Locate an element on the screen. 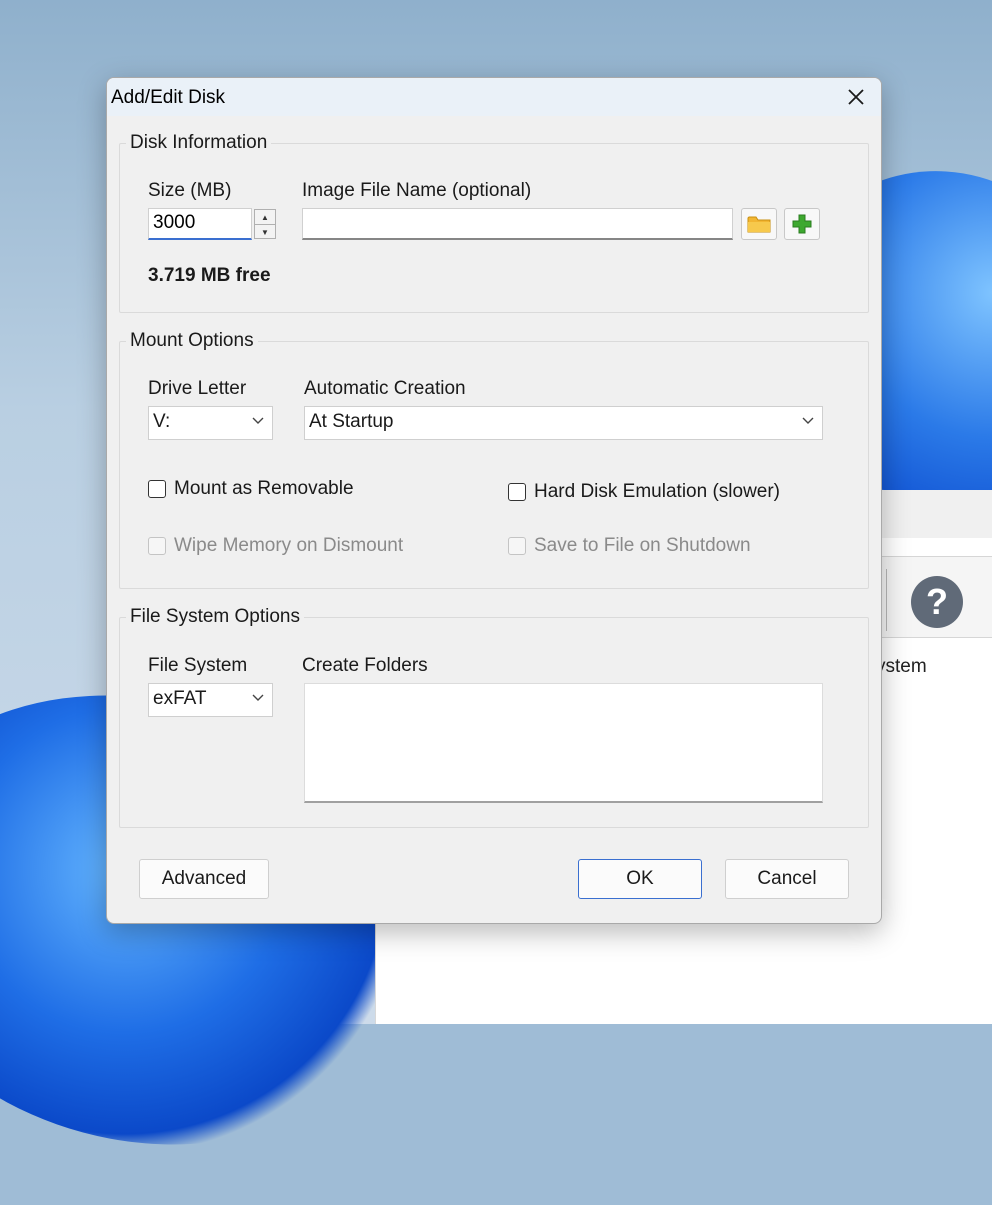 The height and width of the screenshot is (1205, 992). close-button is located at coordinates (856, 97).